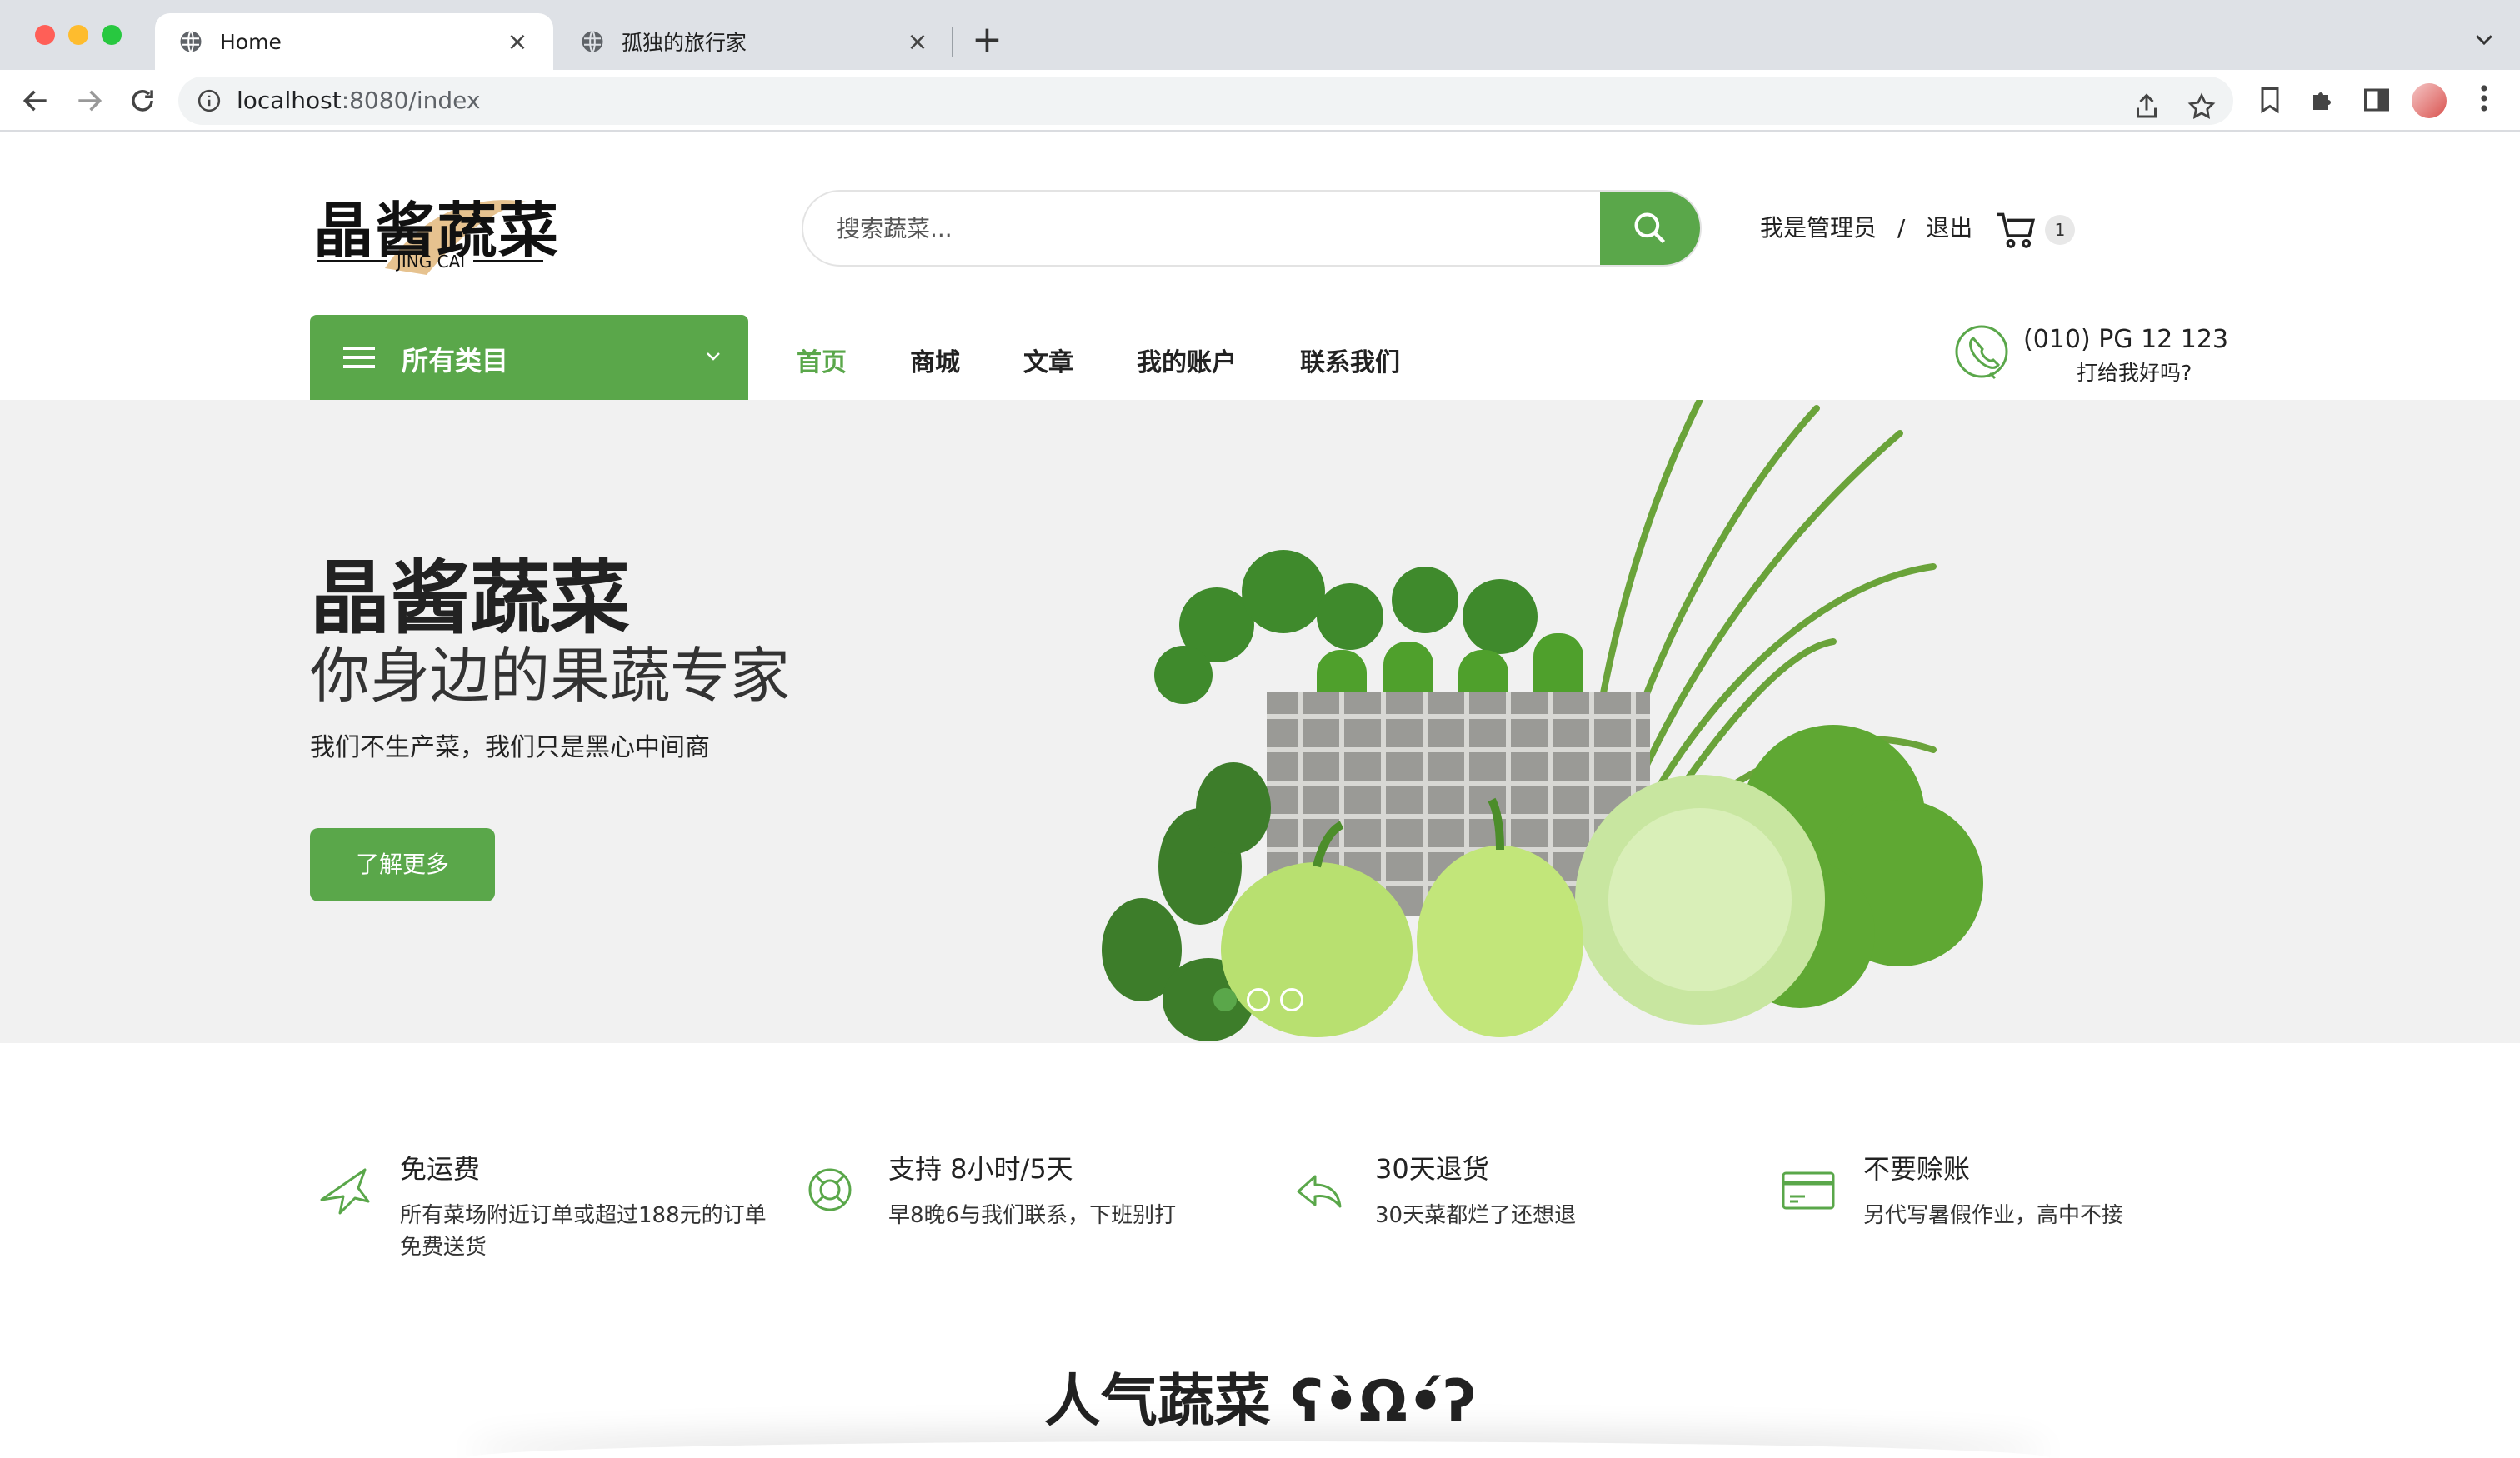 This screenshot has width=2520, height=1458. What do you see at coordinates (359, 357) in the screenshot?
I see `hamburger-menu-icon` at bounding box center [359, 357].